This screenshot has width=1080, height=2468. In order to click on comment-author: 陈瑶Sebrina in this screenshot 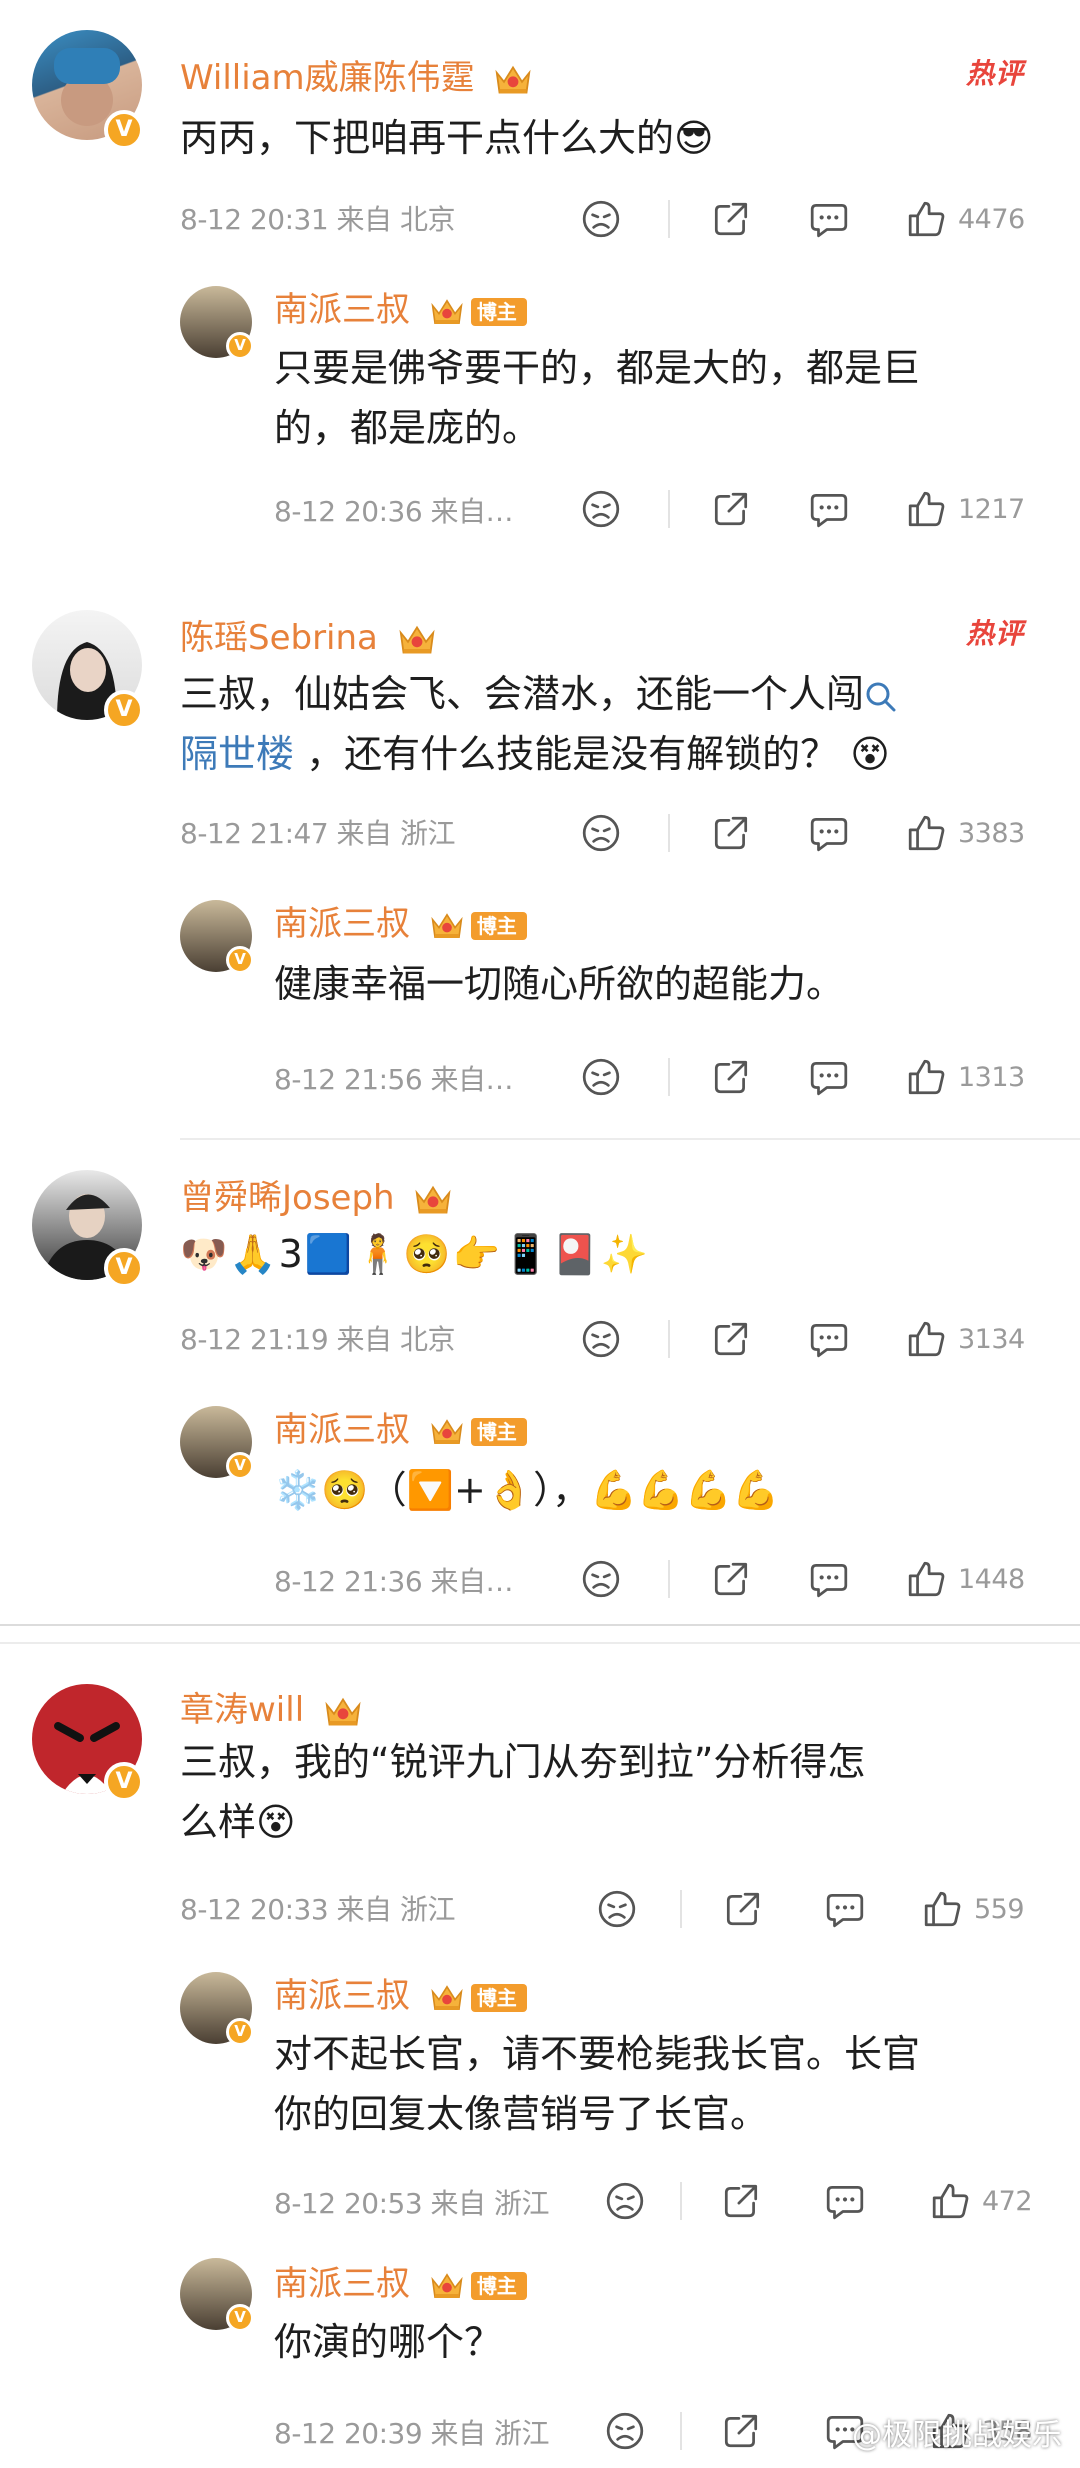, I will do `click(308, 634)`.